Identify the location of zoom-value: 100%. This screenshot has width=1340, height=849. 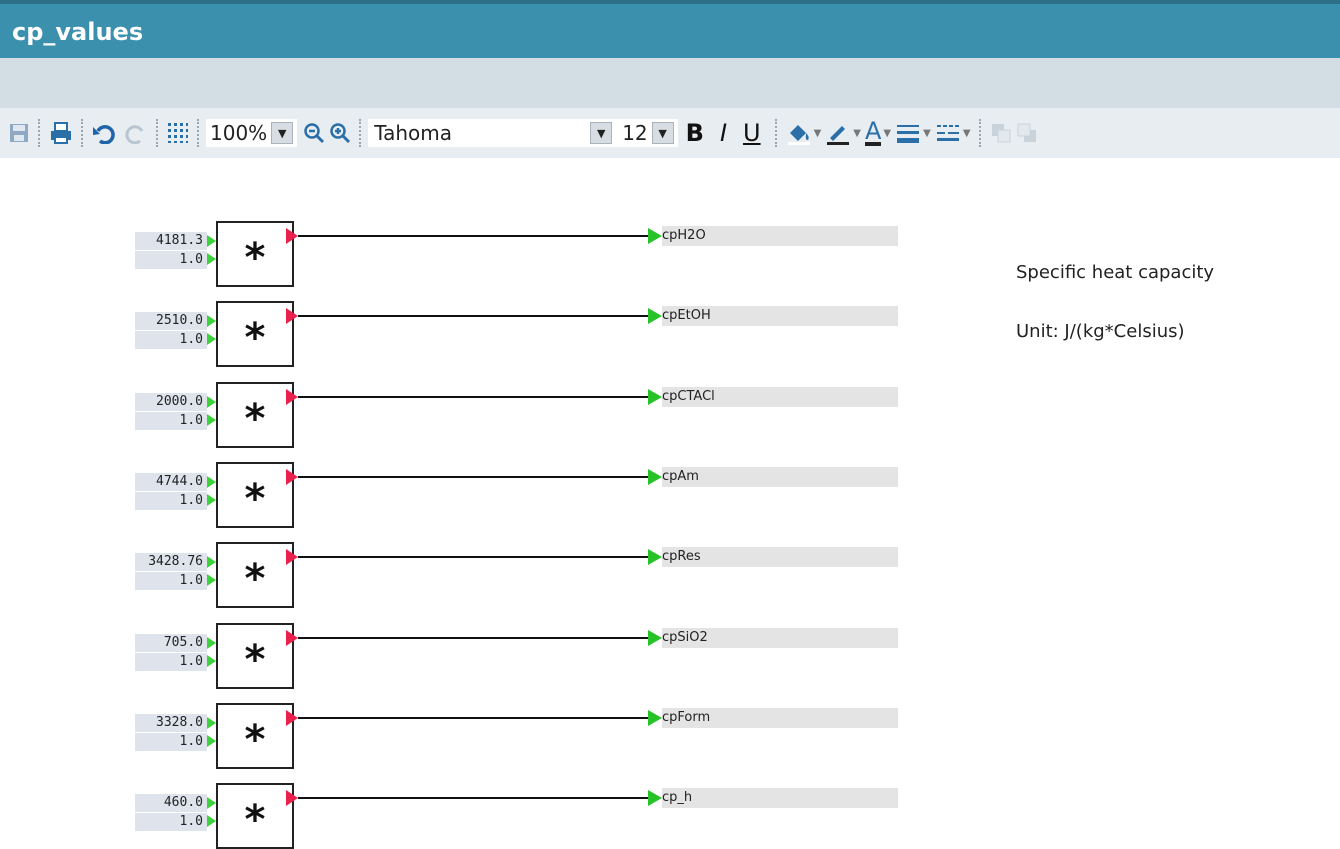
(239, 133).